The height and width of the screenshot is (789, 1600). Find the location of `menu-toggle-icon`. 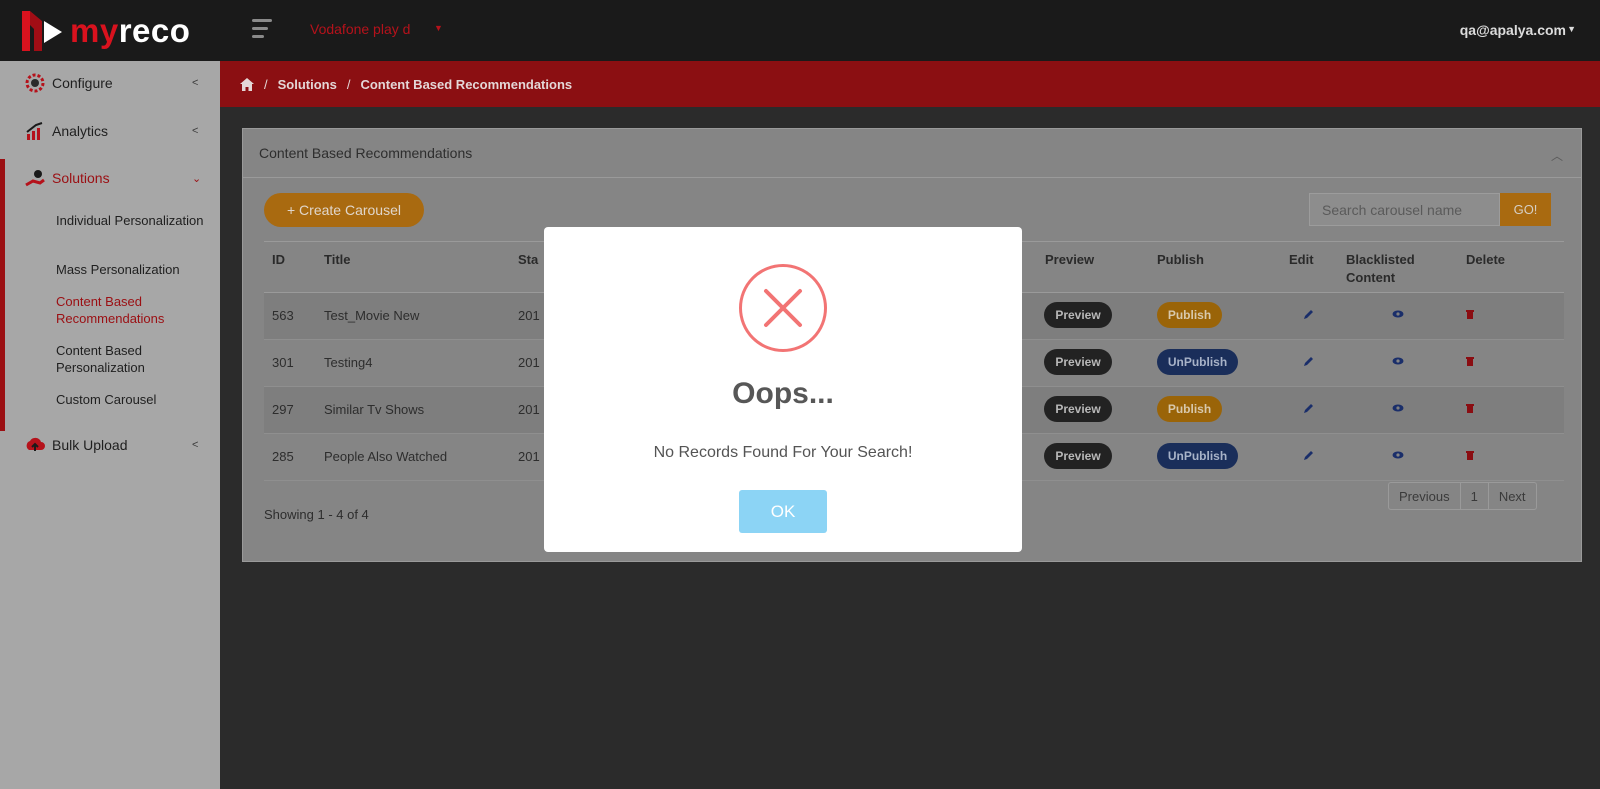

menu-toggle-icon is located at coordinates (263, 31).